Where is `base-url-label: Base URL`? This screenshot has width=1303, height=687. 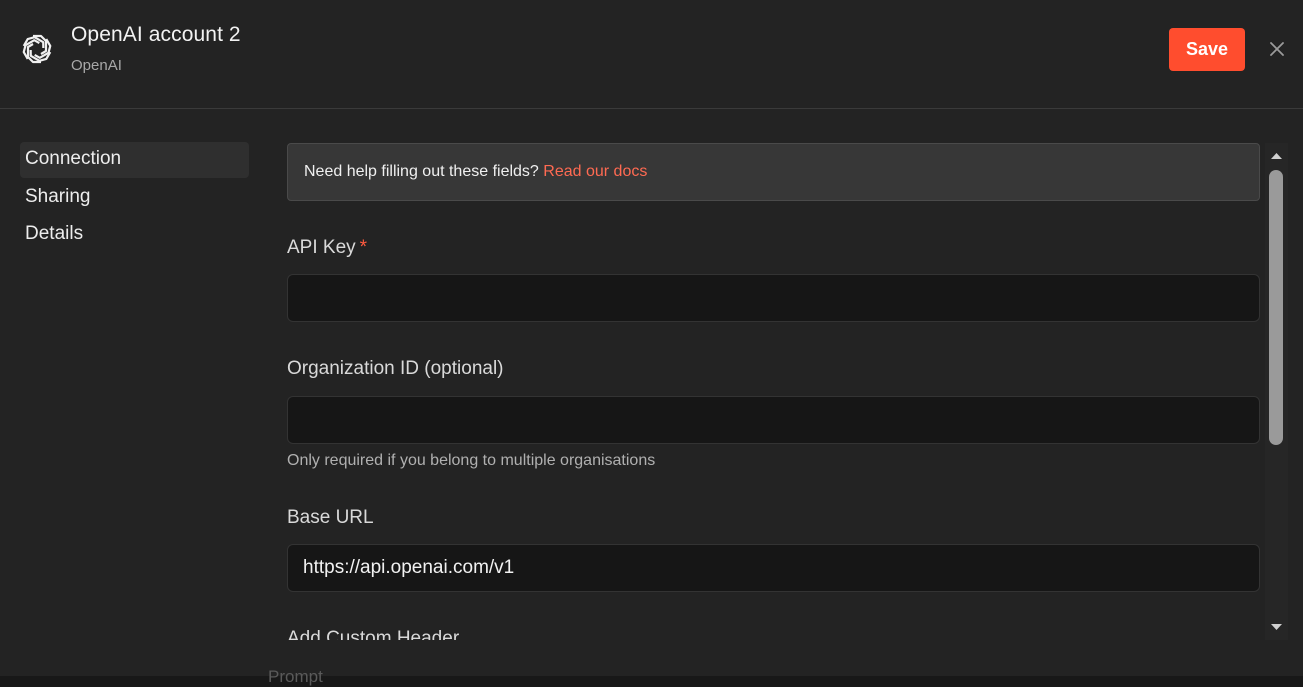
base-url-label: Base URL is located at coordinates (330, 517).